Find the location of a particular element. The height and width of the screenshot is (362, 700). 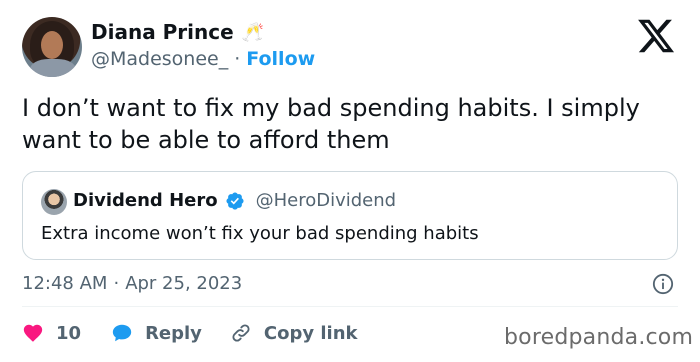

verified-badge-icon is located at coordinates (235, 200).